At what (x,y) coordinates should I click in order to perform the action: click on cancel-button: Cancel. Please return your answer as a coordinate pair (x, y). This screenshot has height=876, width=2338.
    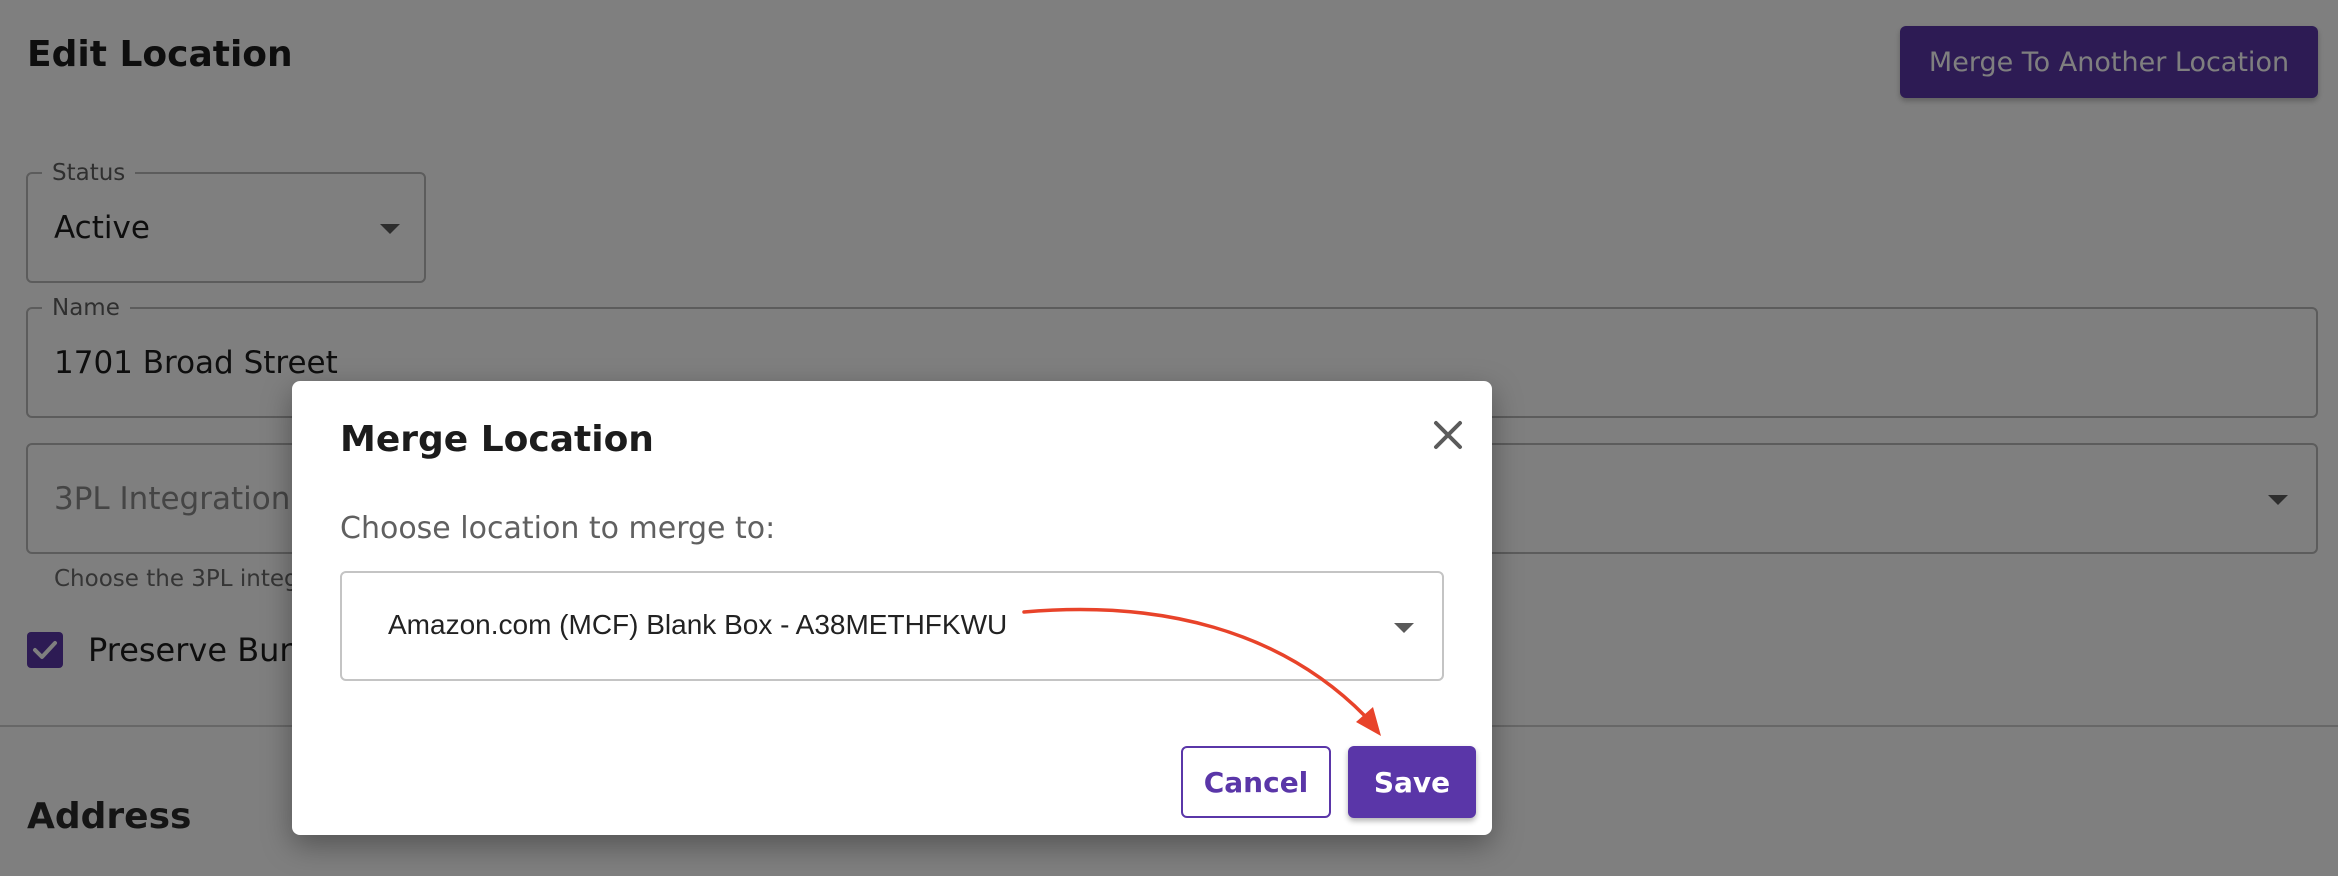
    Looking at the image, I should click on (1256, 782).